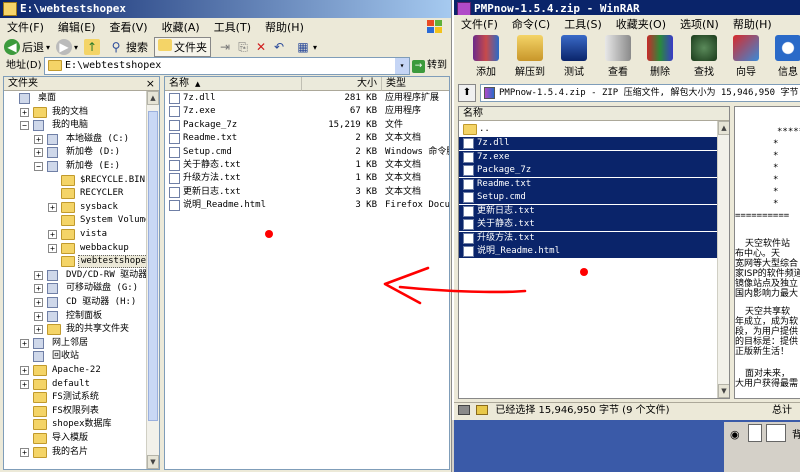 The height and width of the screenshot is (472, 800). Describe the element at coordinates (462, 289) in the screenshot. I see `annotation-arrow-shaft` at that location.